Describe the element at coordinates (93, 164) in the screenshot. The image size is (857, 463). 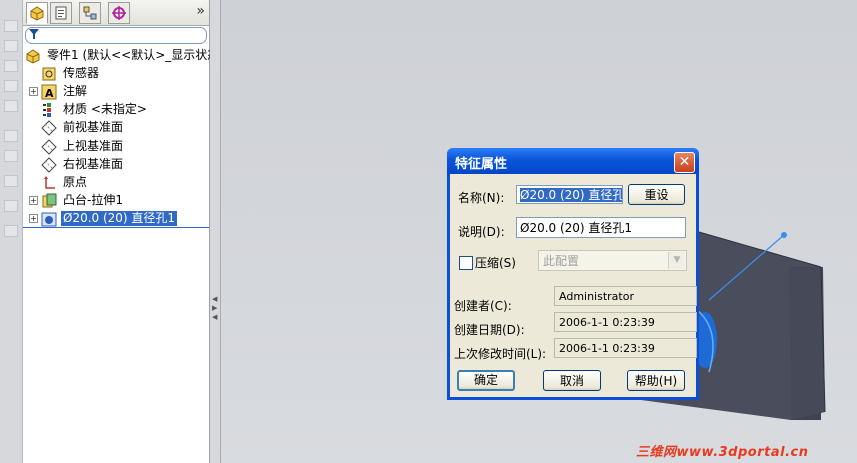
I see `tree-item-label: 右视基准面` at that location.